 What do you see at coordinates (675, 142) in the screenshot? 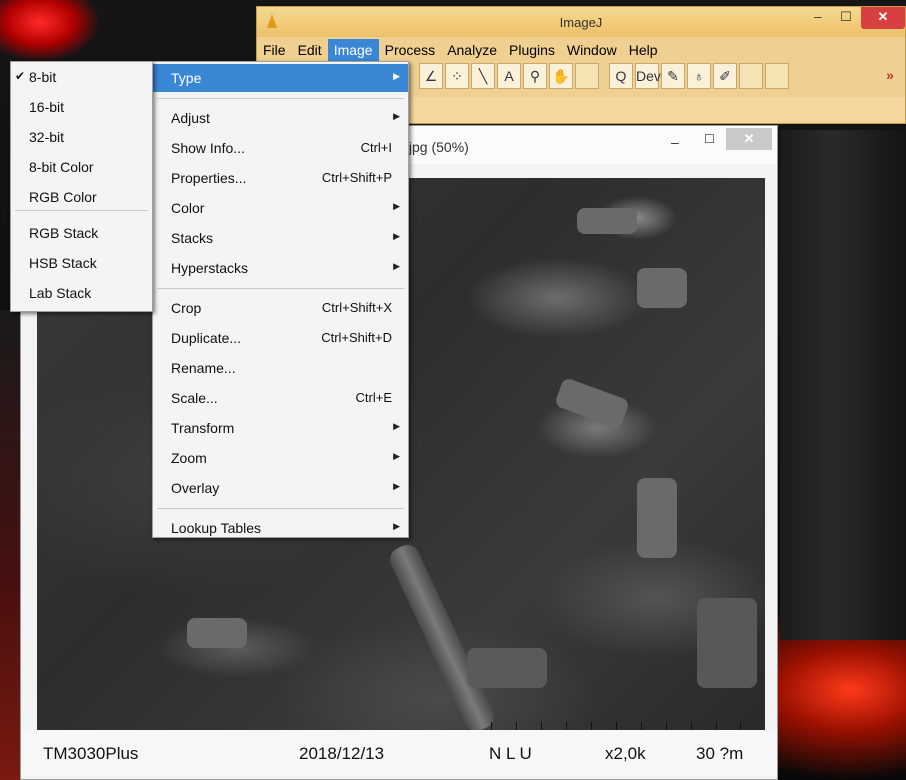
I see `image-minimize-button: –` at bounding box center [675, 142].